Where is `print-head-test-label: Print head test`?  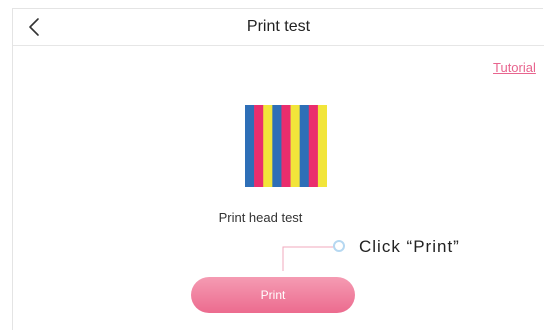
print-head-test-label: Print head test is located at coordinates (260, 217).